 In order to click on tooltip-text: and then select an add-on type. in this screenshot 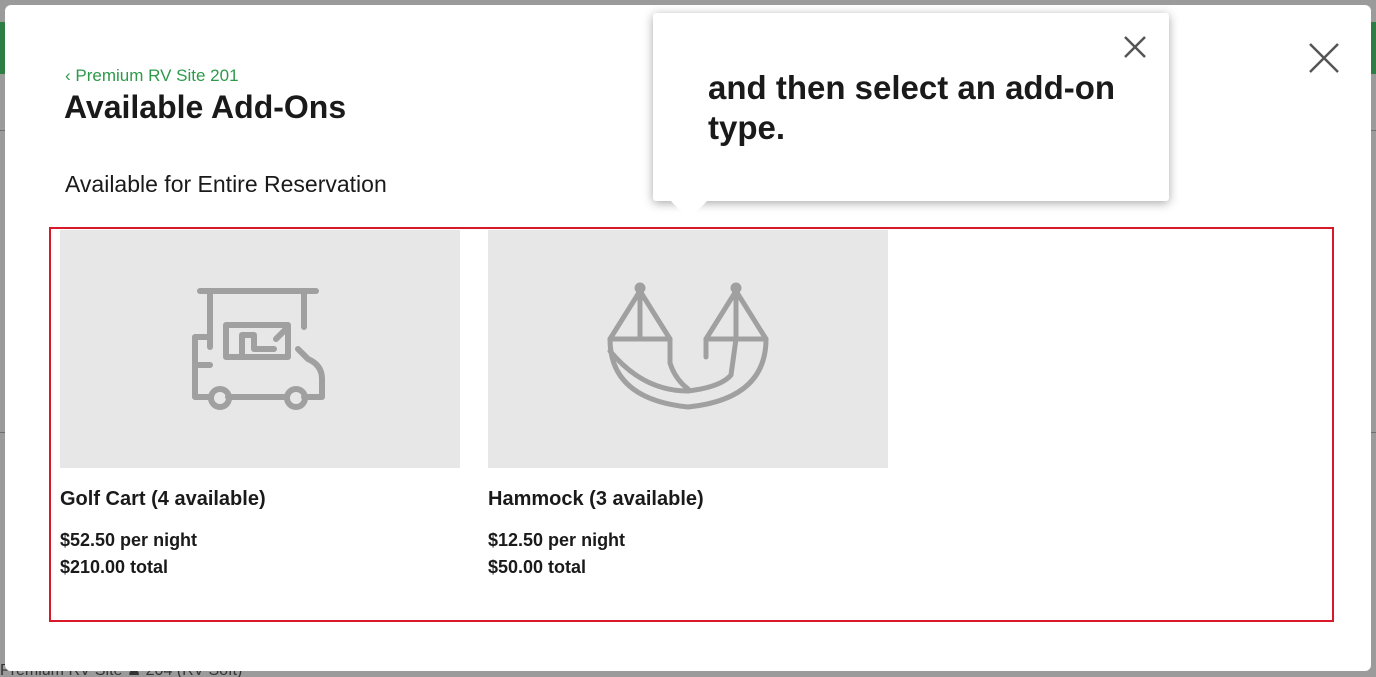, I will do `click(912, 107)`.